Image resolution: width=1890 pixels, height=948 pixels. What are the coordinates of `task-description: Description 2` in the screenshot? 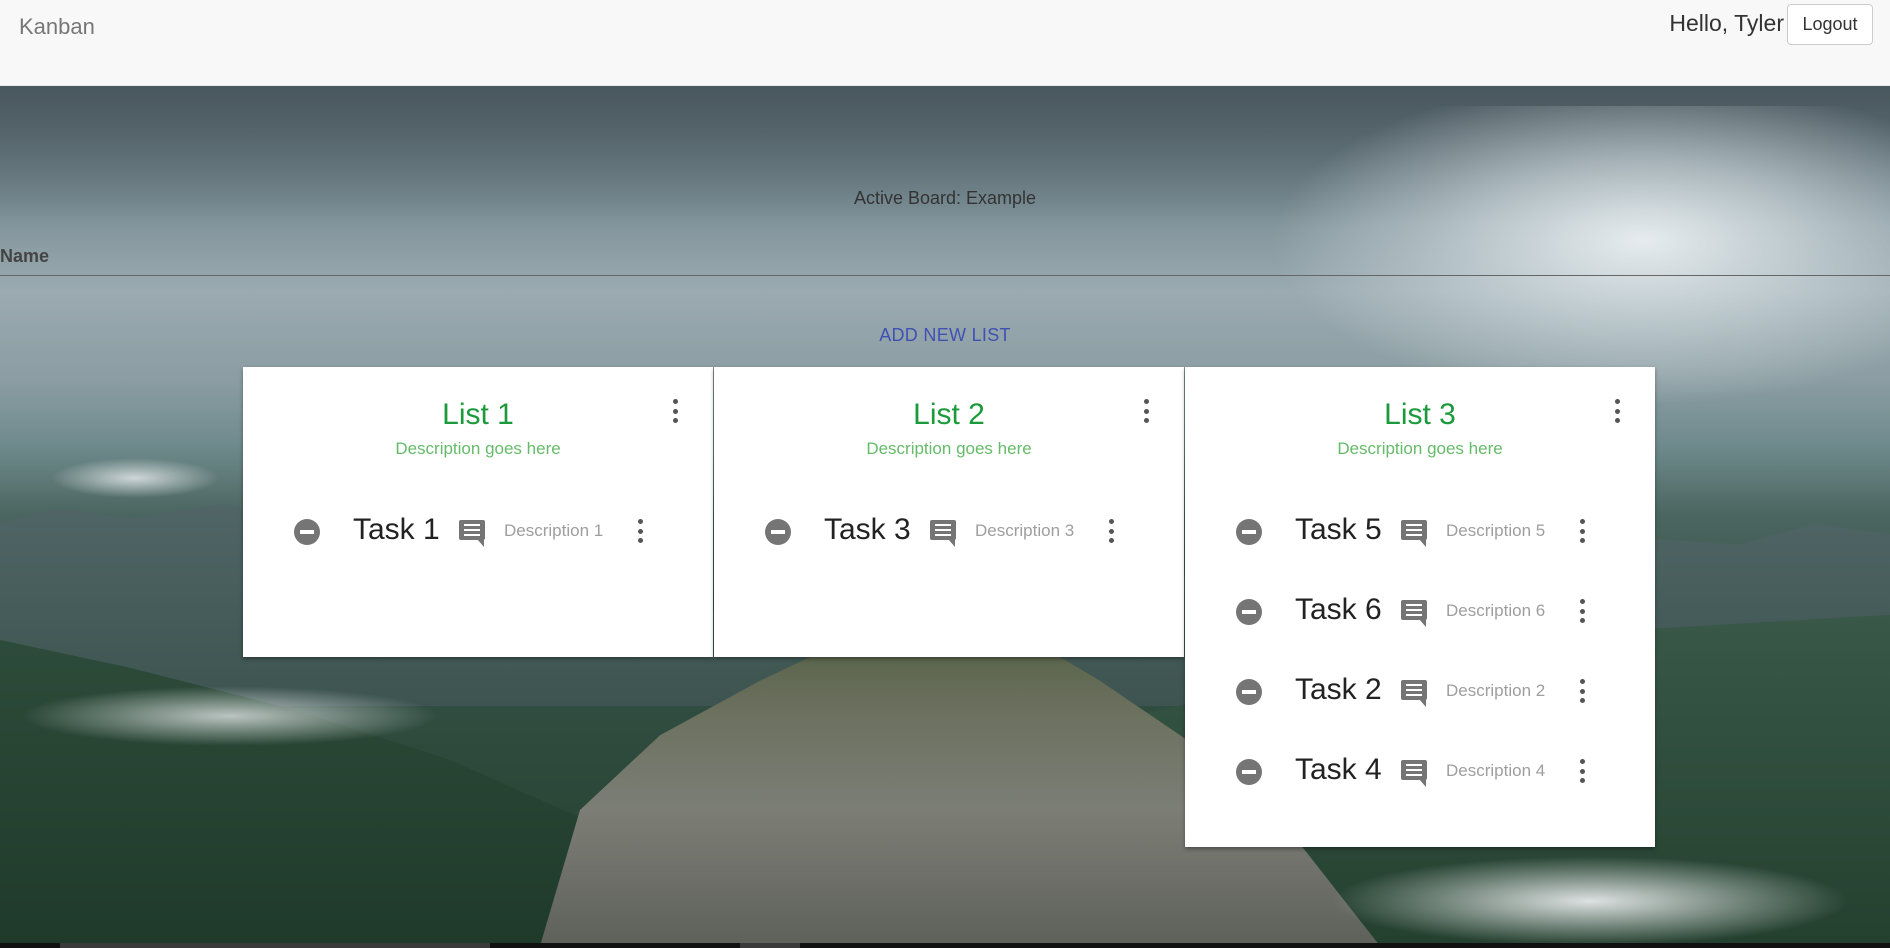 It's located at (1496, 690).